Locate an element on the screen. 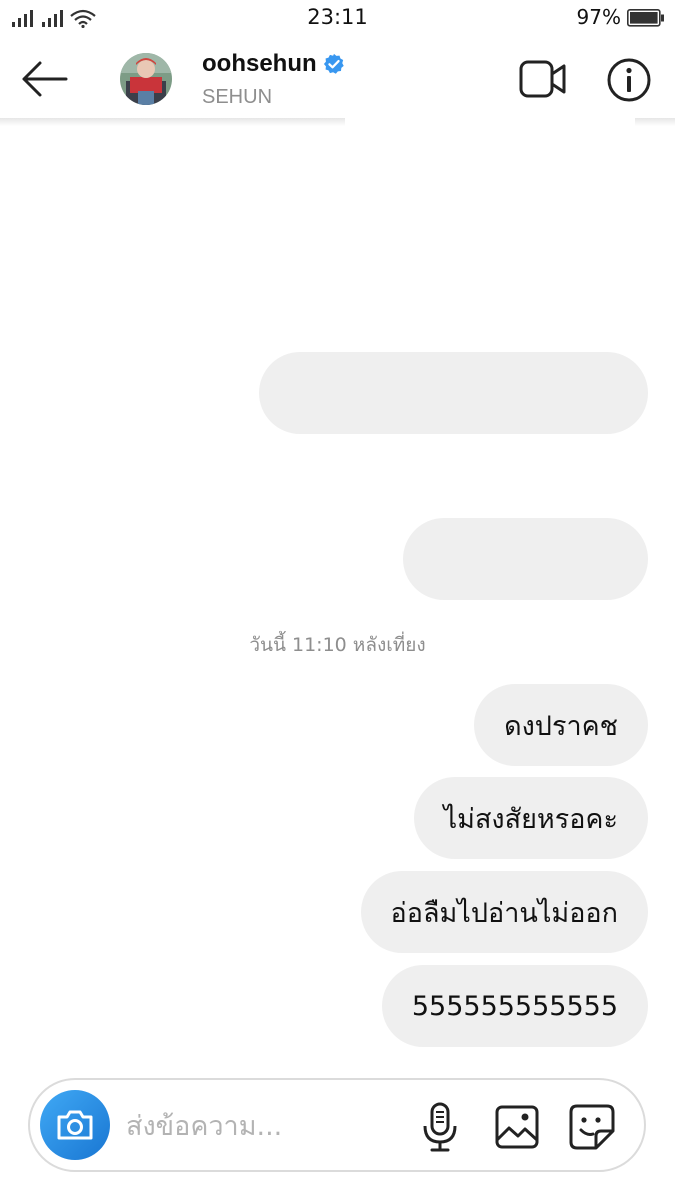 This screenshot has width=675, height=1200. message-input is located at coordinates (261, 1126).